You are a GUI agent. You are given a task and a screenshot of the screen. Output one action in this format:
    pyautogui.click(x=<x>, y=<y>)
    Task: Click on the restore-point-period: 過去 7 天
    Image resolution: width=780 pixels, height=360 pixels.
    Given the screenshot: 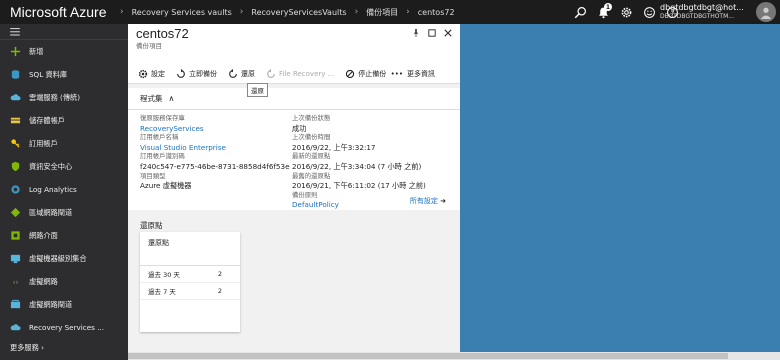 What is the action you would take?
    pyautogui.click(x=162, y=292)
    